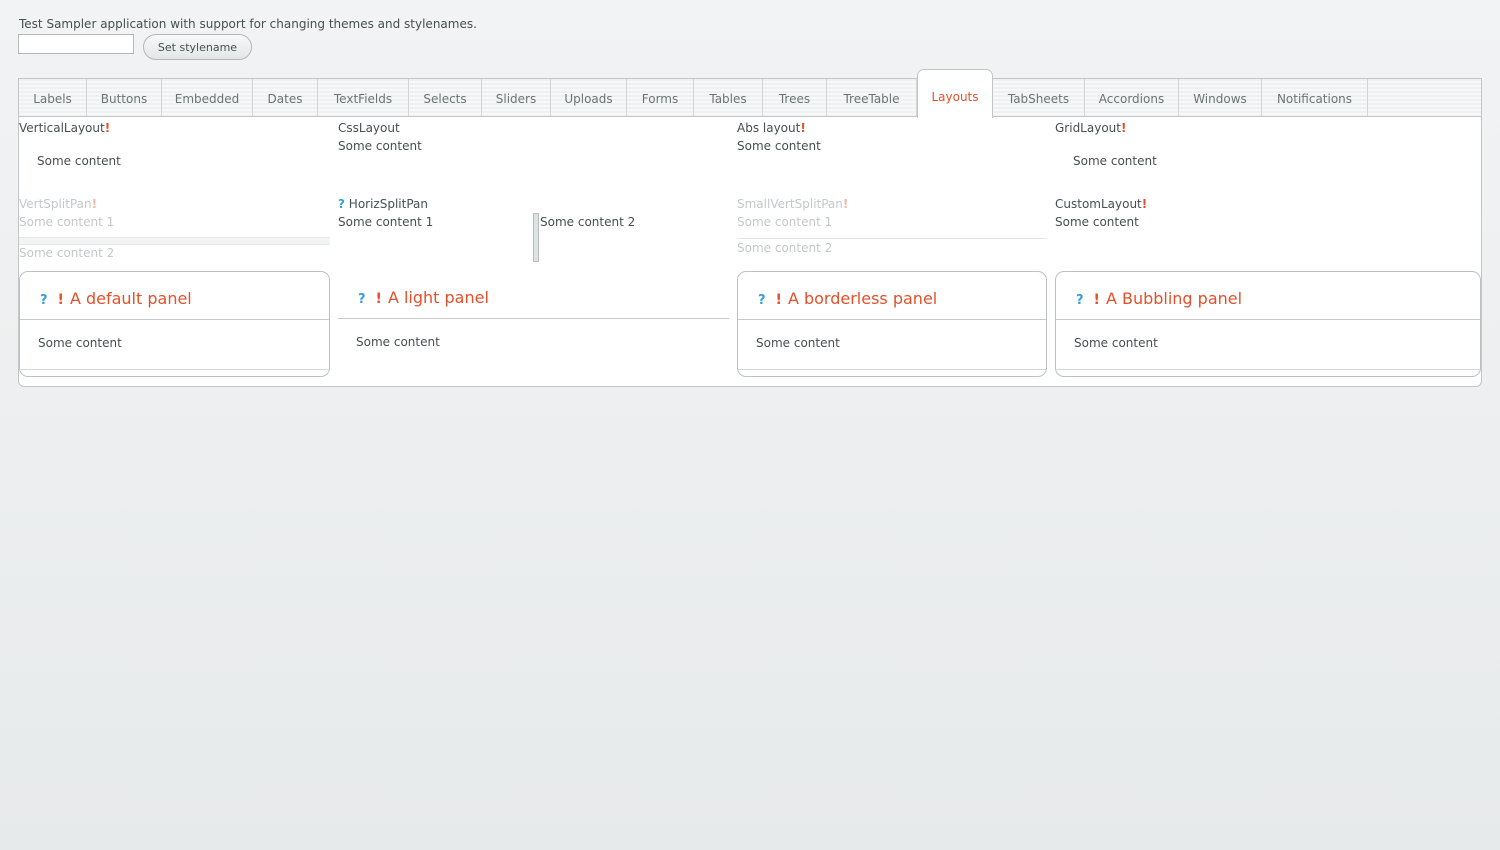  I want to click on tab-sliders: Sliders, so click(516, 97).